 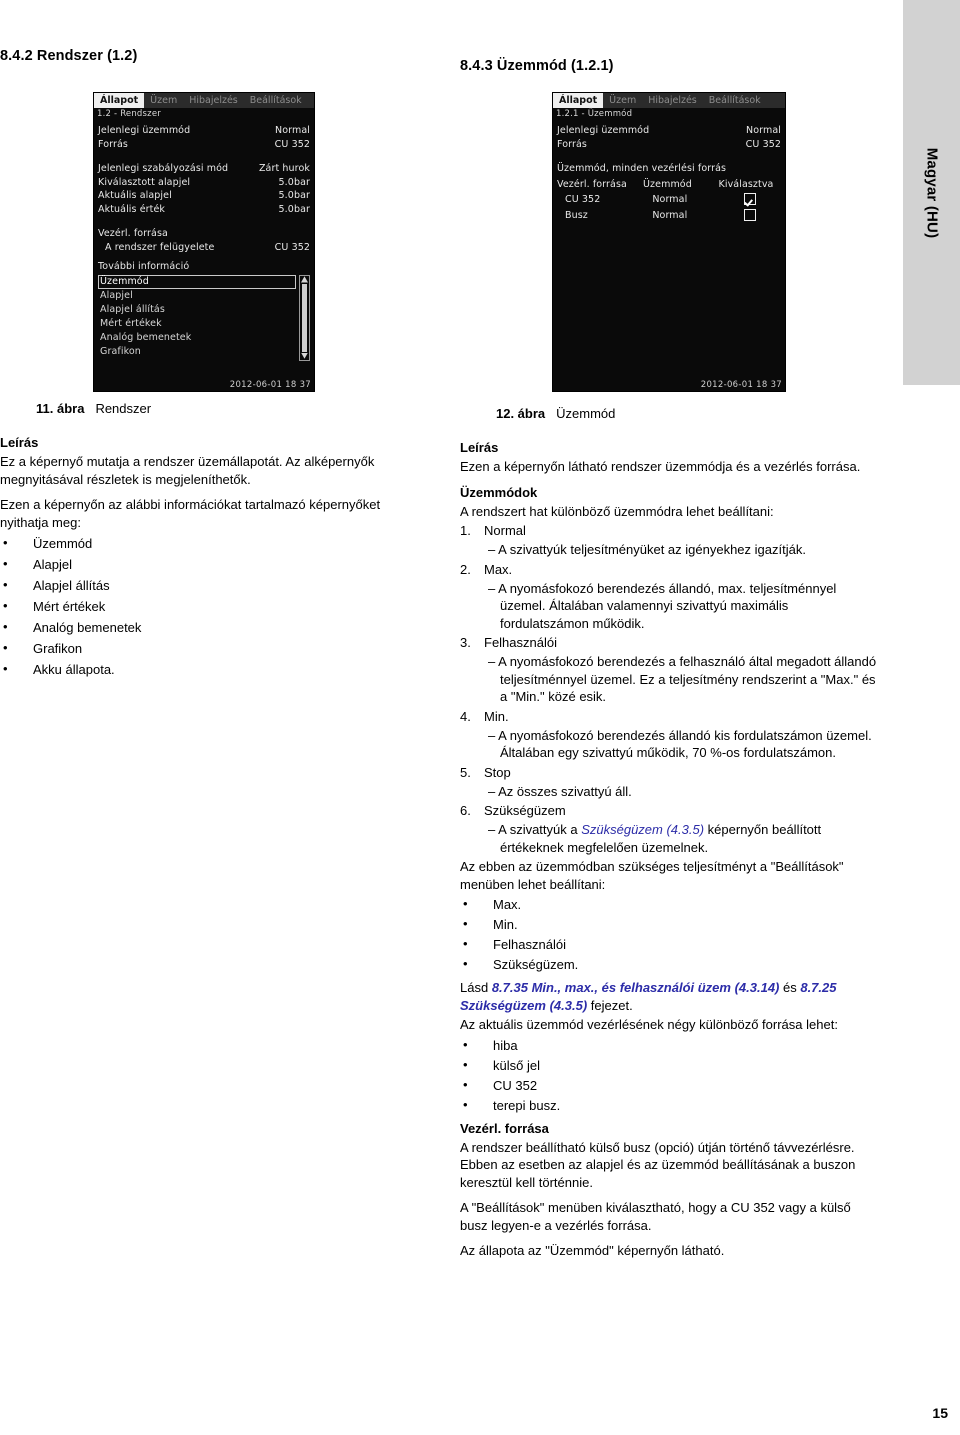 I want to click on sources-bullet-list: hiba külső jel CU 352 terepi busz., so click(x=670, y=1075).